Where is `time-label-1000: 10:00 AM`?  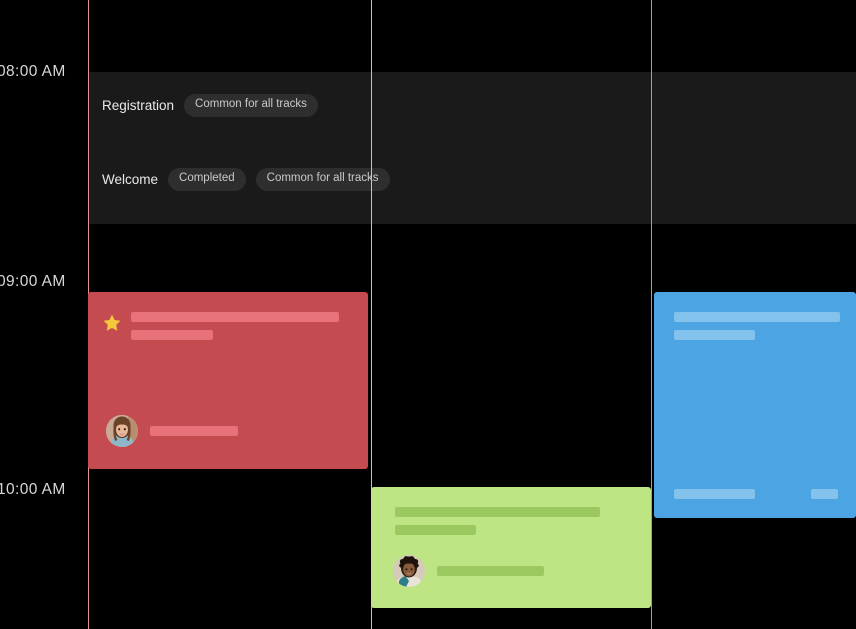
time-label-1000: 10:00 AM is located at coordinates (33, 489).